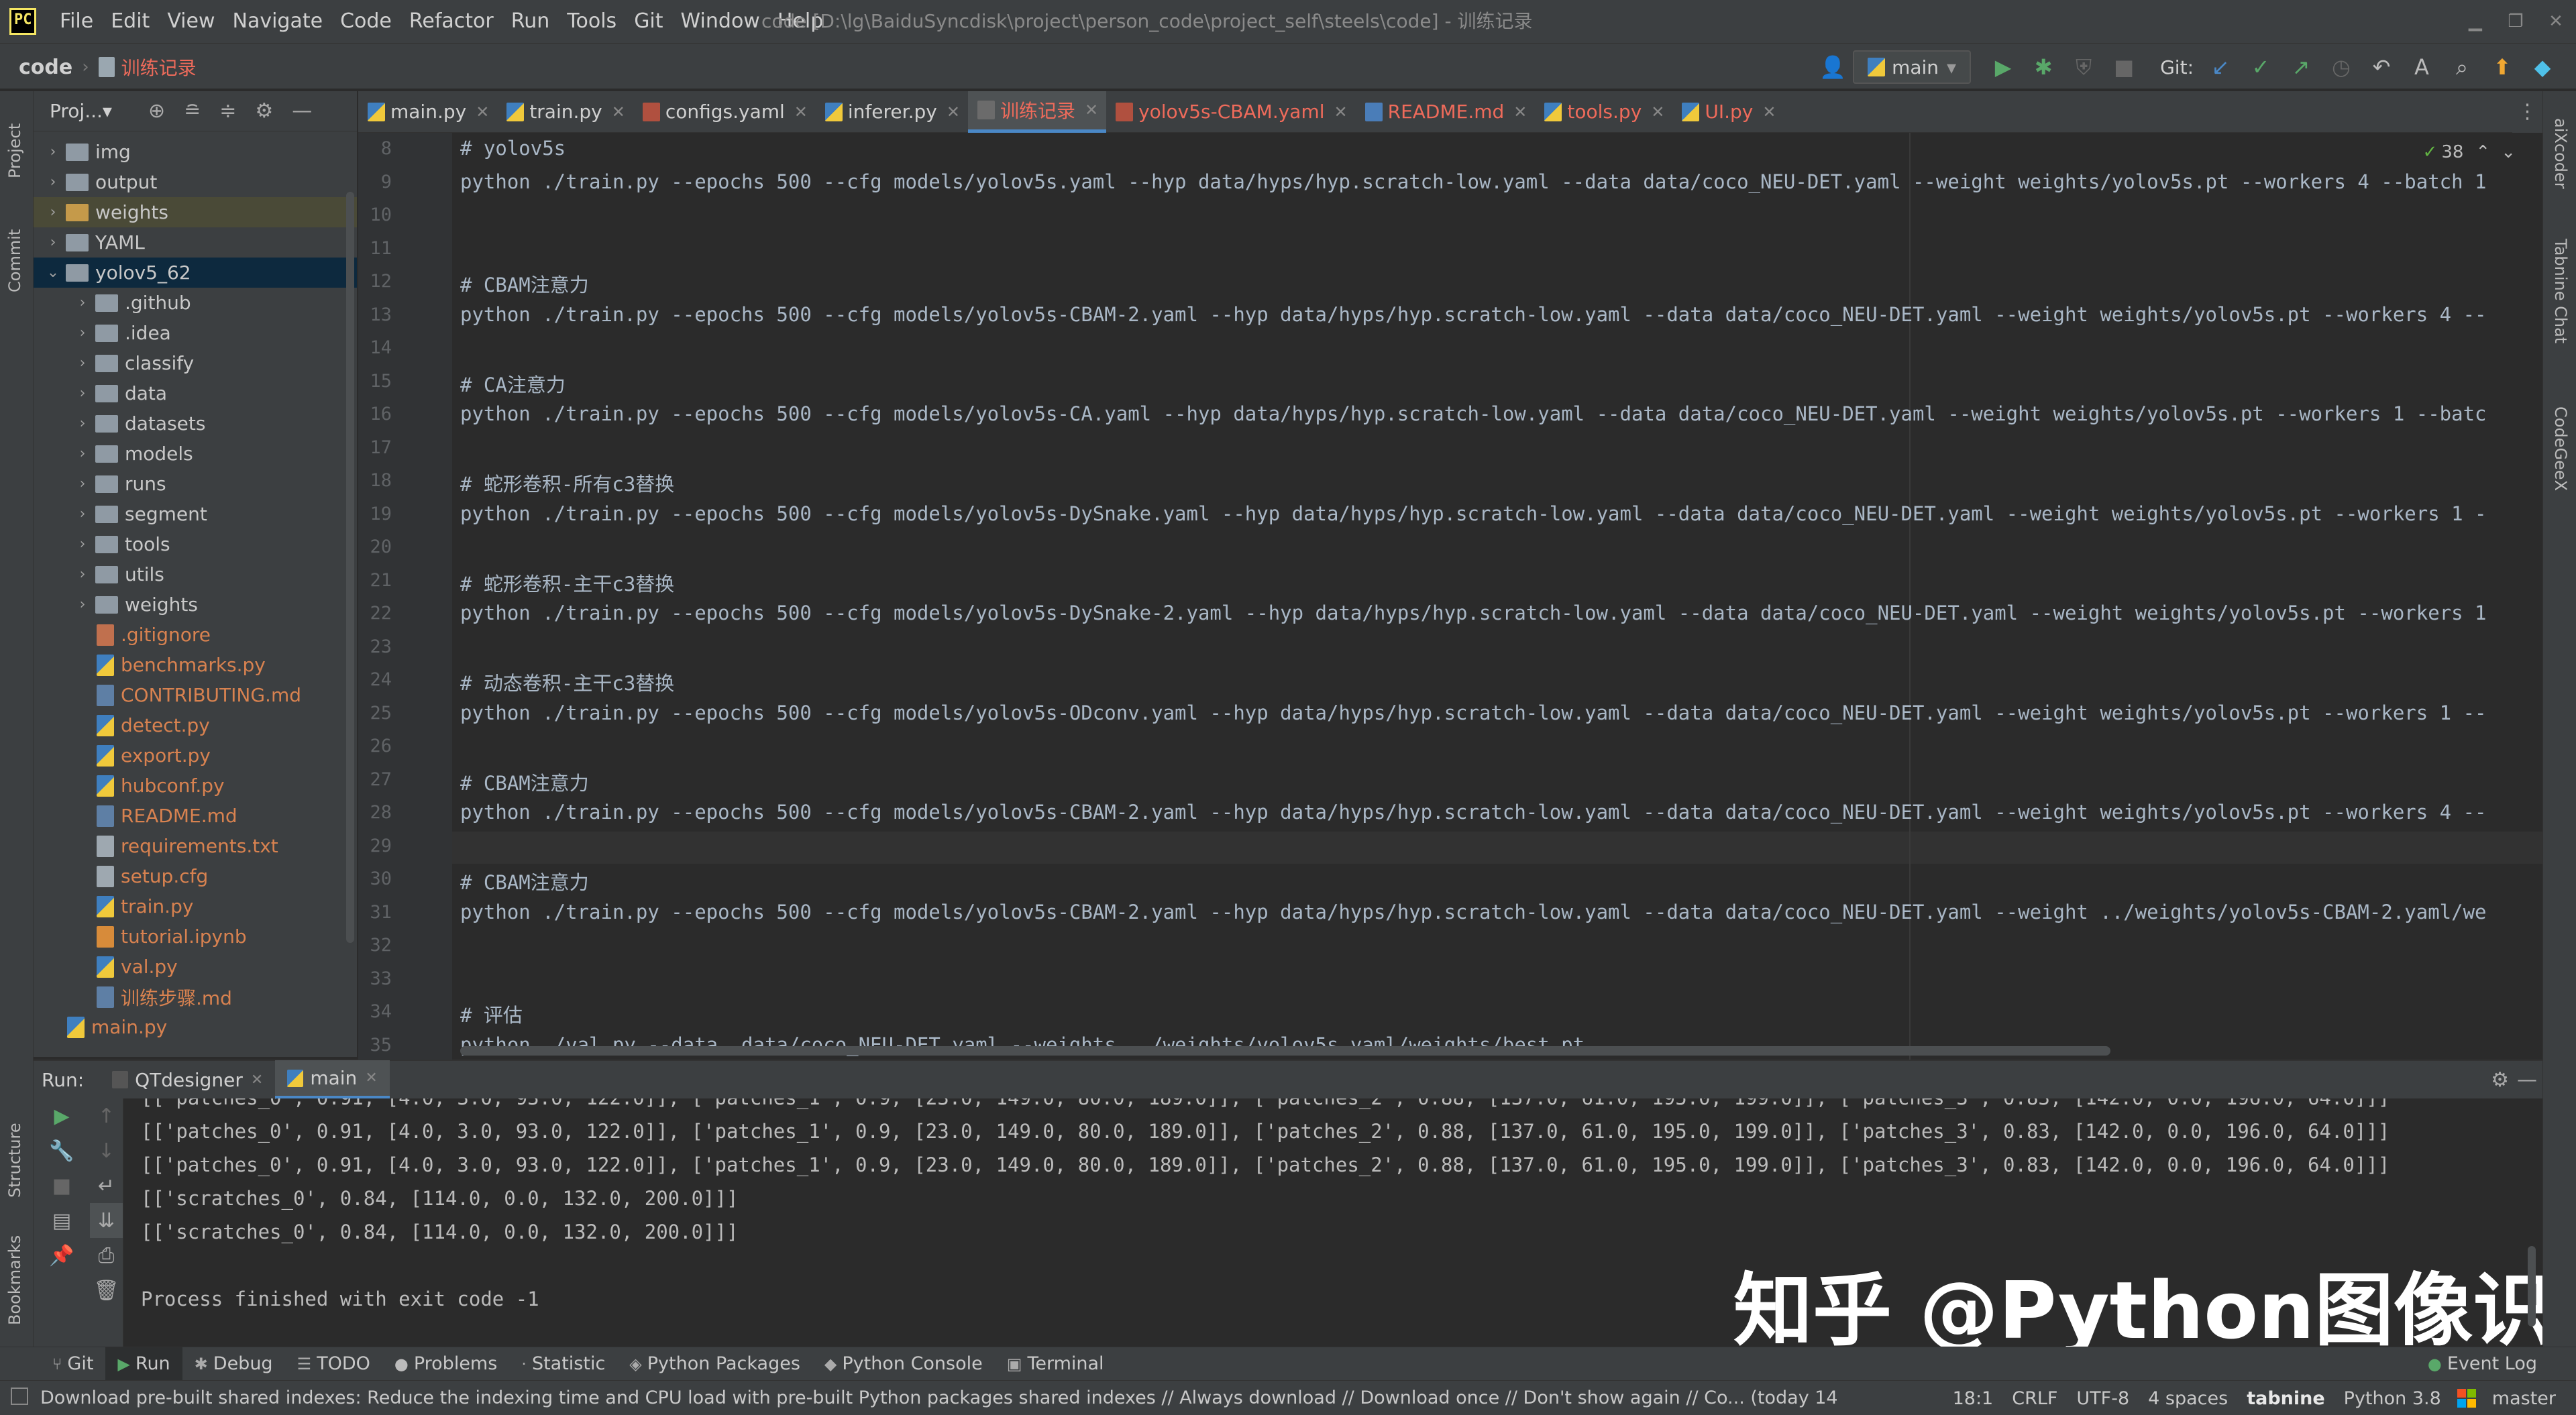  Describe the element at coordinates (195, 1027) in the screenshot. I see `tree-item: main.py` at that location.